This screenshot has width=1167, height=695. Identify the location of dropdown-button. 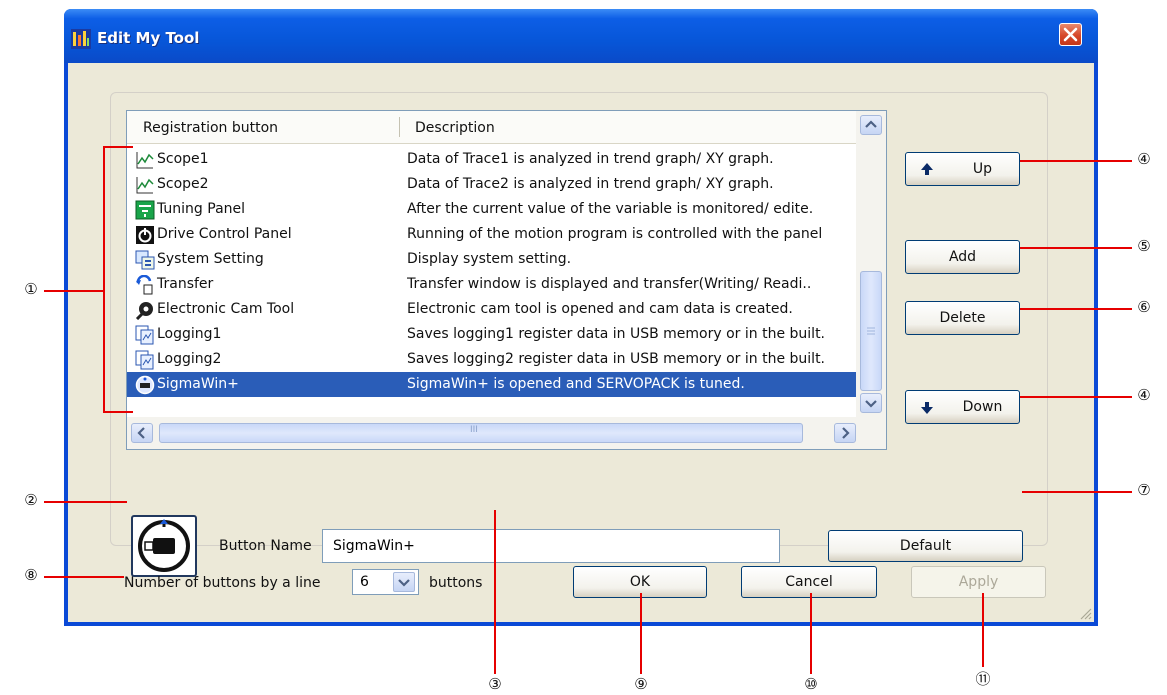
(404, 582).